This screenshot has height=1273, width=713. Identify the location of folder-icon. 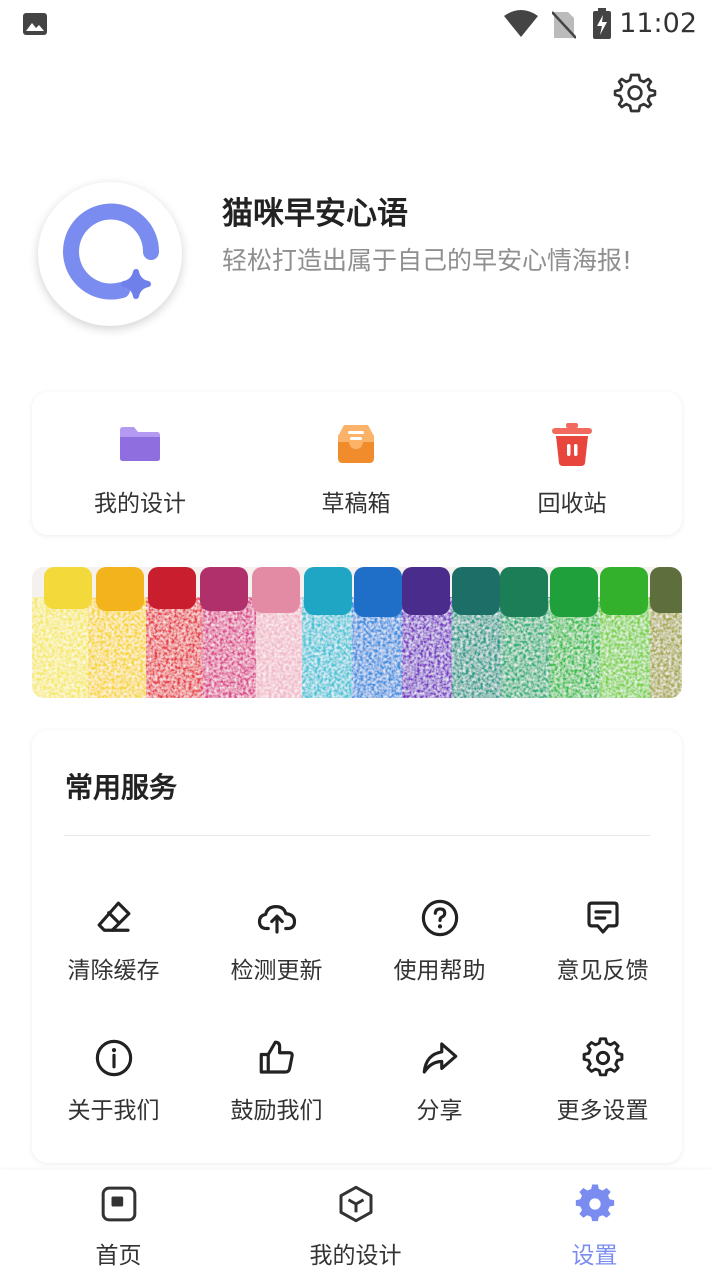
(140, 444).